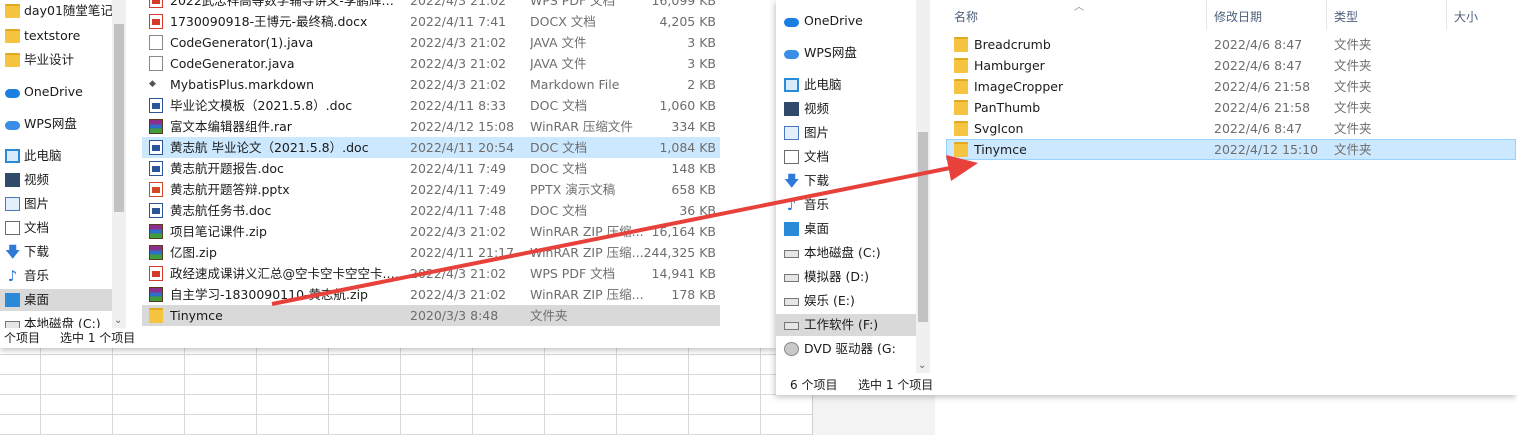 This screenshot has width=1517, height=435. Describe the element at coordinates (37, 203) in the screenshot. I see `nav-item-label: 图片` at that location.